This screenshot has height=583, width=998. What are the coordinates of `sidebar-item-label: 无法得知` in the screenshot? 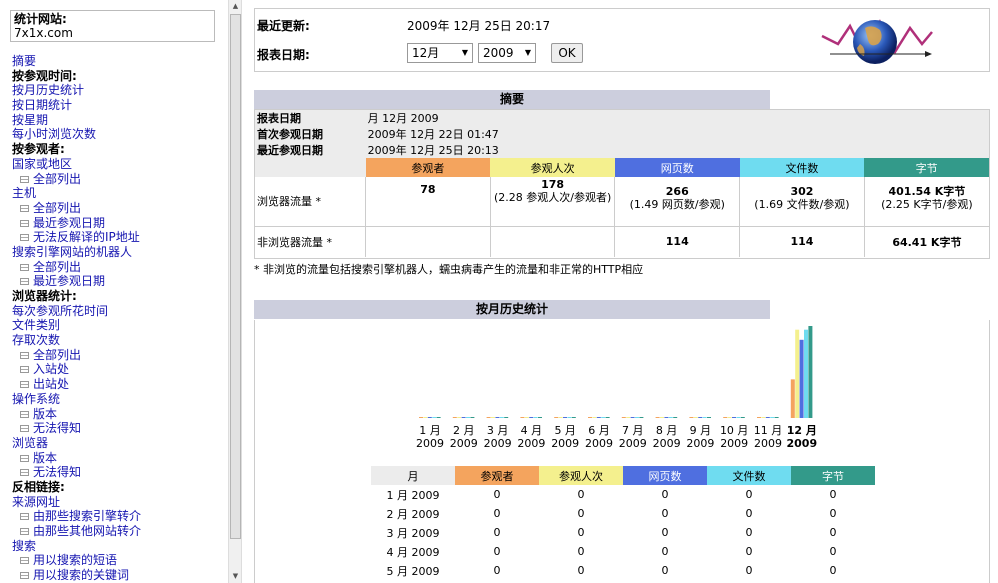 It's located at (57, 428).